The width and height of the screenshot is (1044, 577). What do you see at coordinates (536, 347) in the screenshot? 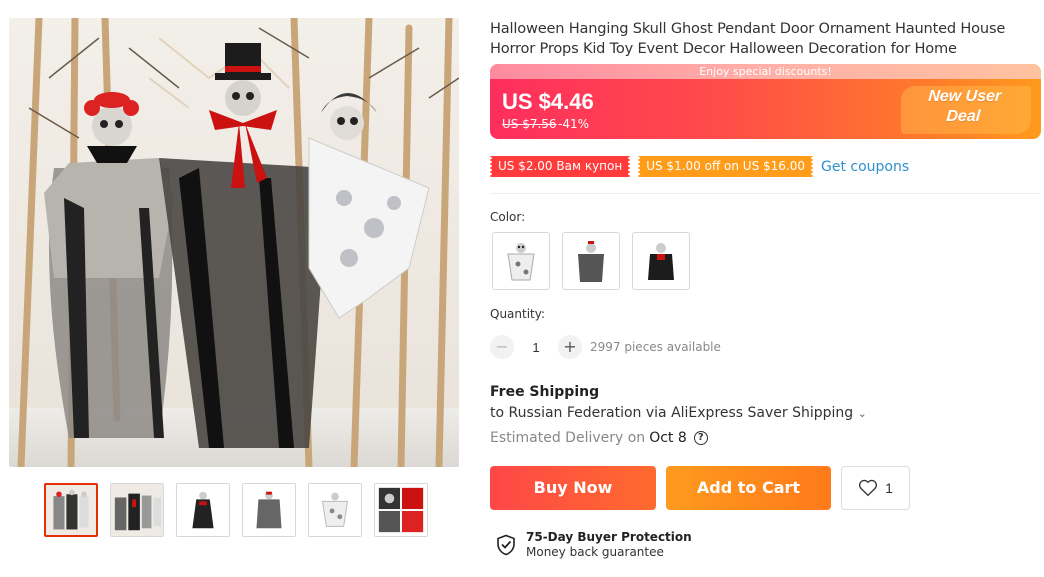
I see `quantity-value: 1` at bounding box center [536, 347].